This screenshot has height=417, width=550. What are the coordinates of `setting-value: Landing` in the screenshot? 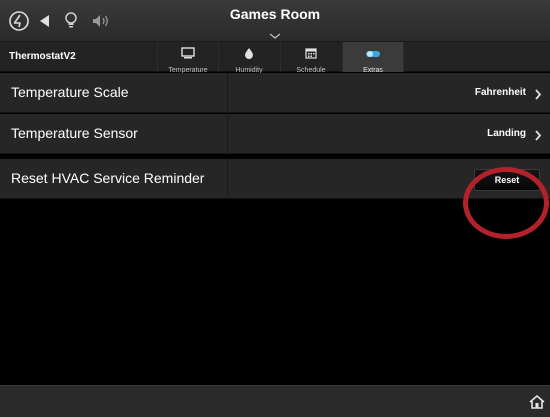 It's located at (506, 133).